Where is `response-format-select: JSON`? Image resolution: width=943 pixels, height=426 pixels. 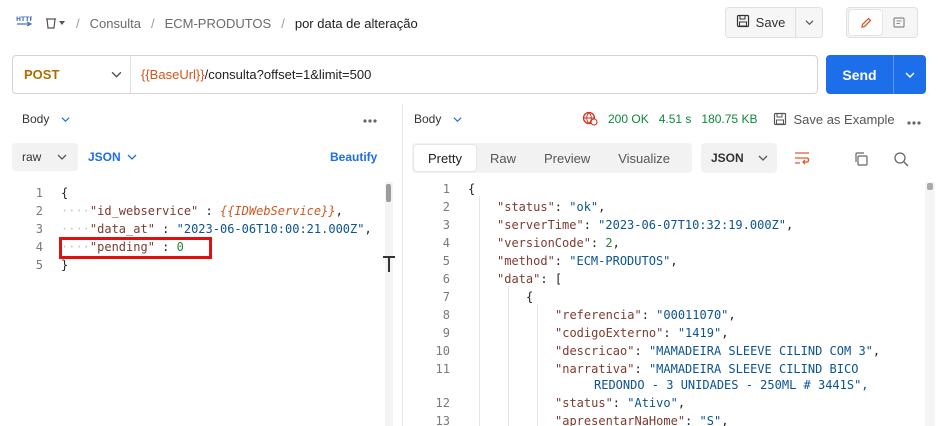 response-format-select: JSON is located at coordinates (739, 158).